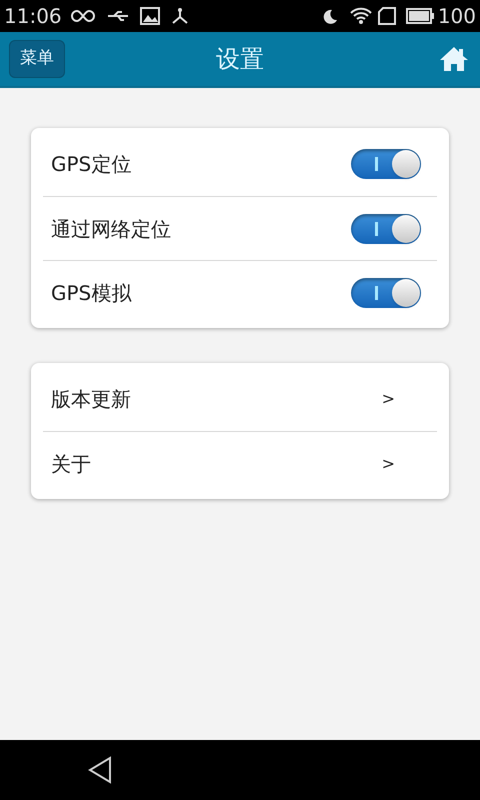 The width and height of the screenshot is (480, 800). I want to click on row-label: 关于, so click(71, 464).